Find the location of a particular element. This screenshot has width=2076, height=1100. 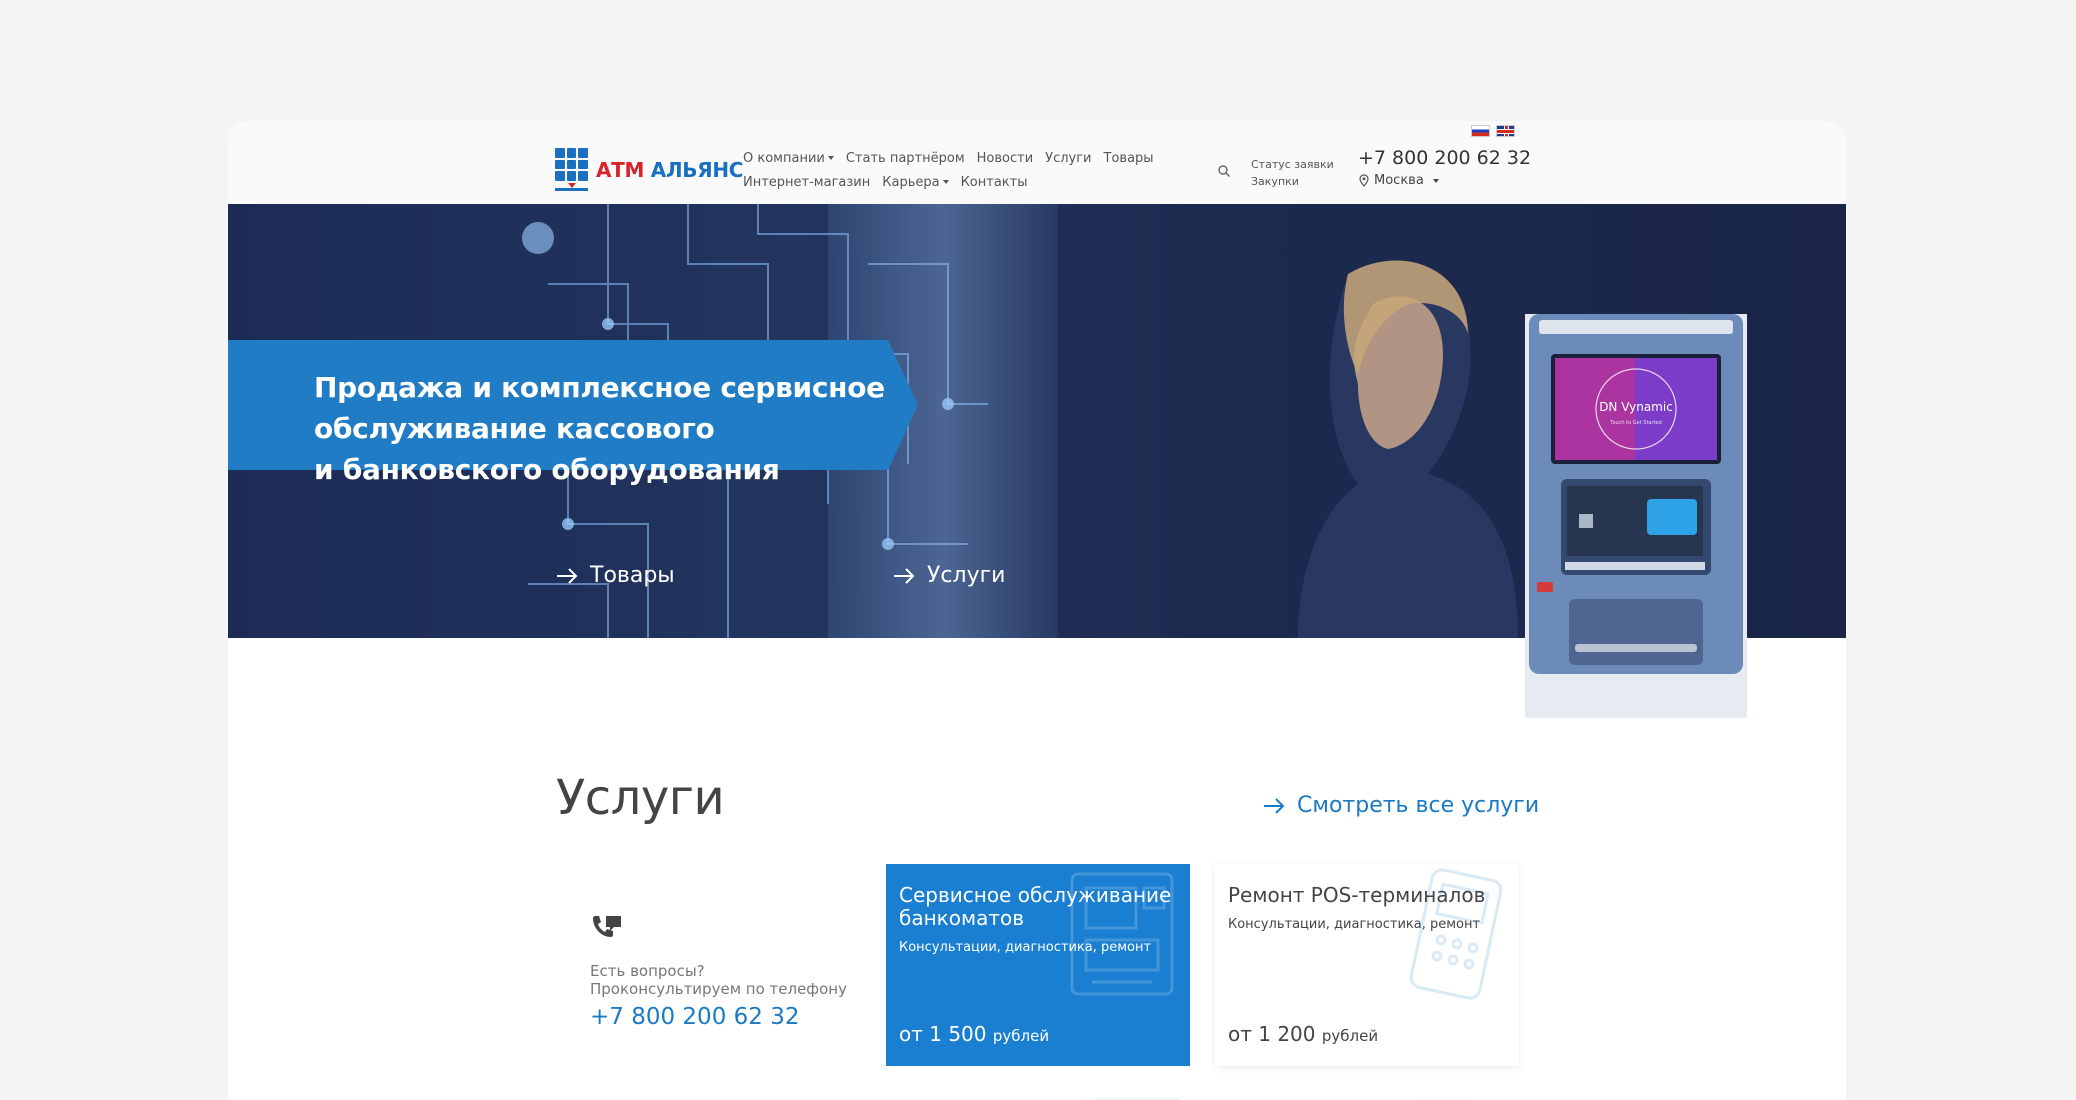

city-label: Москва is located at coordinates (1399, 180).